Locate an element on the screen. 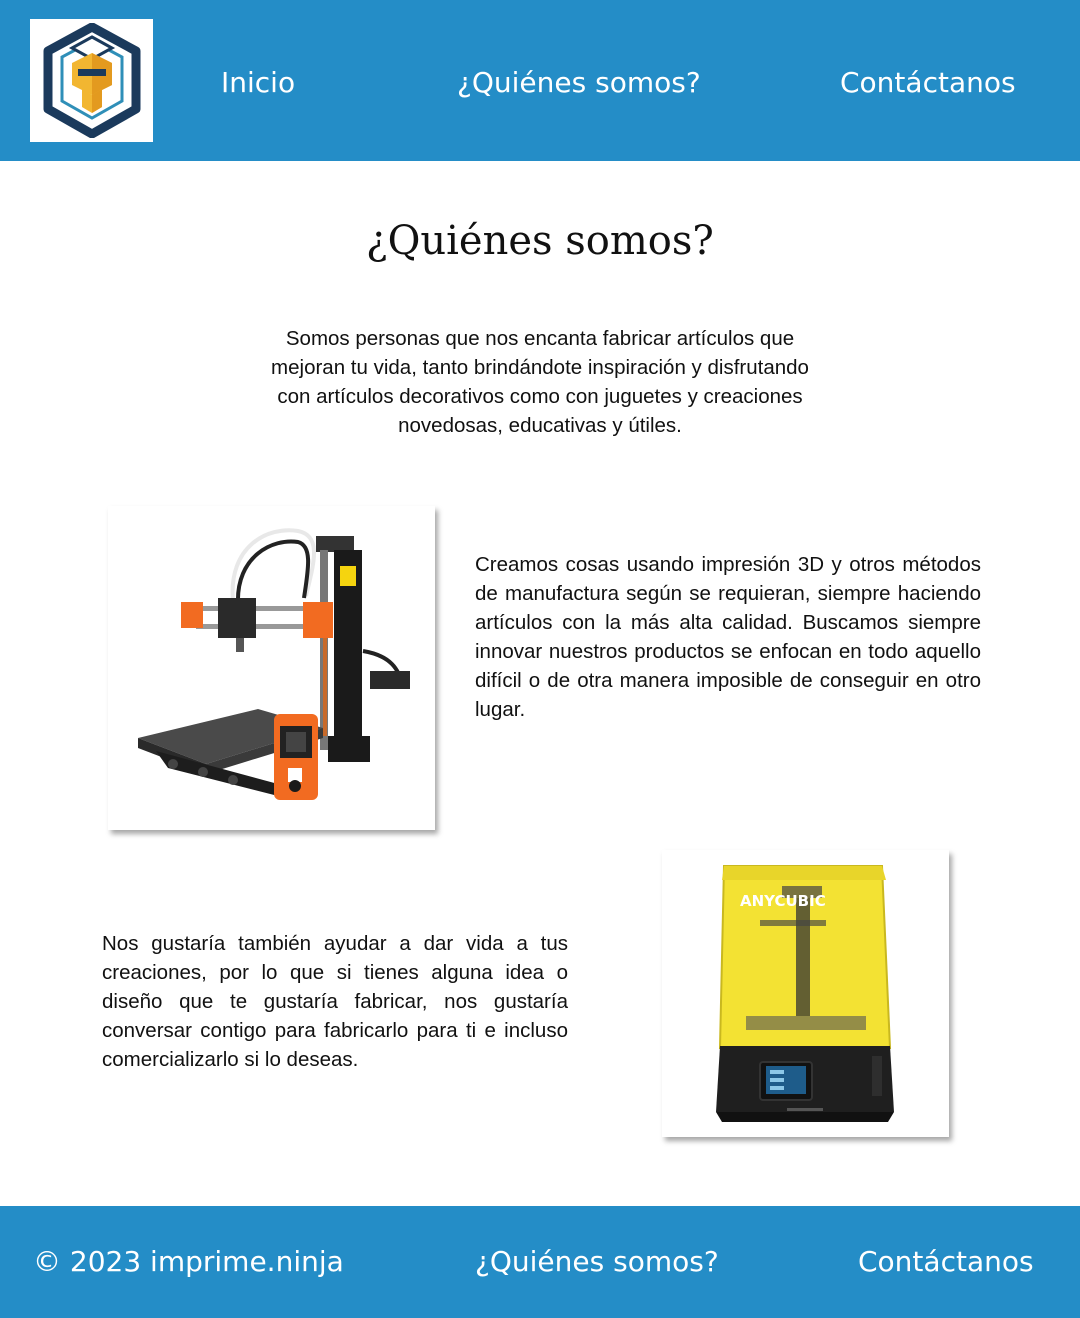 The height and width of the screenshot is (1318, 1080). nav-link-home: Inicio is located at coordinates (258, 83).